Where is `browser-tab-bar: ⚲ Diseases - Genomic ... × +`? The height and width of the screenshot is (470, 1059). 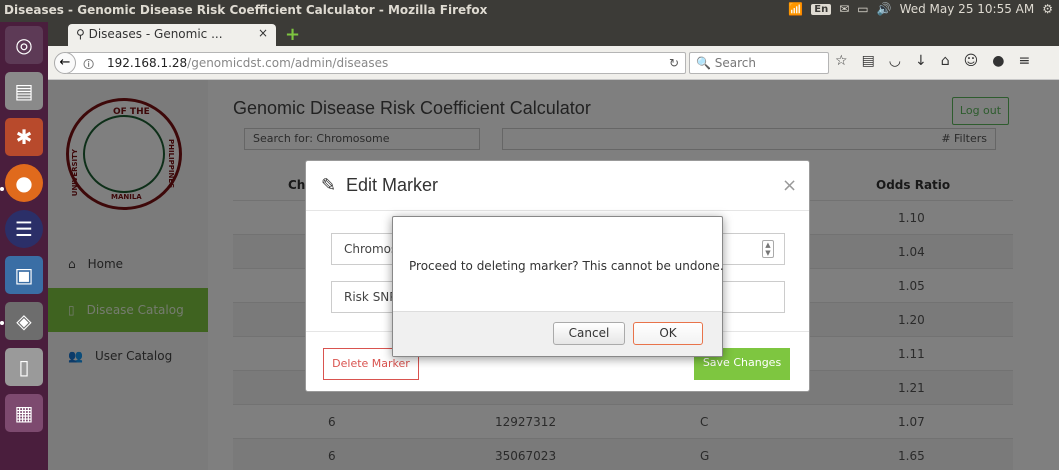 browser-tab-bar: ⚲ Diseases - Genomic ... × + is located at coordinates (553, 34).